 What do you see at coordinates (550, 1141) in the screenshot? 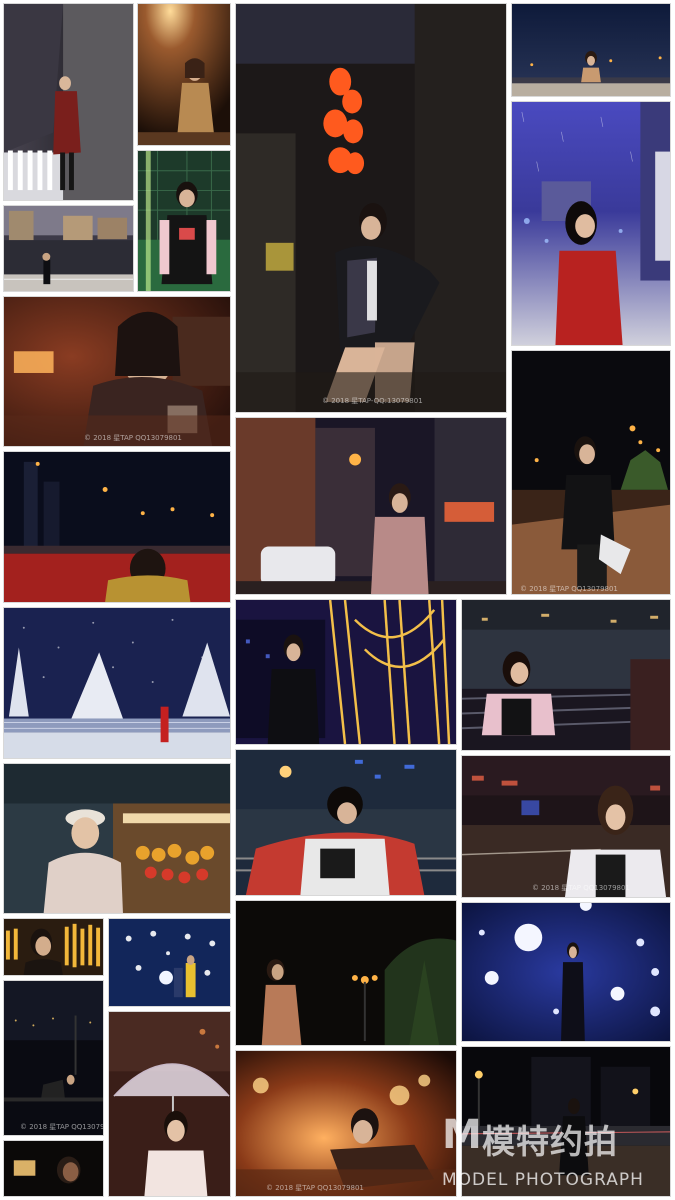
I see `watermark-chinese-title: 模特约拍` at bounding box center [550, 1141].